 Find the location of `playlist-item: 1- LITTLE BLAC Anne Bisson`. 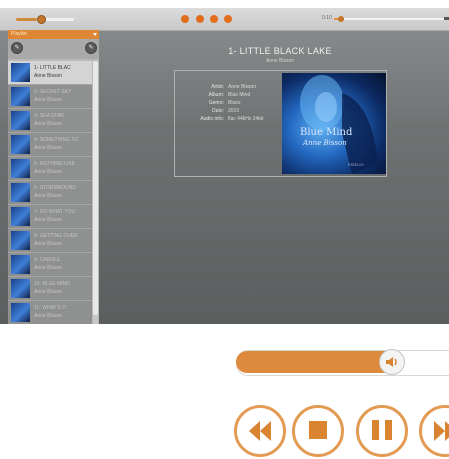

playlist-item: 1- LITTLE BLAC Anne Bisson is located at coordinates (50, 73).